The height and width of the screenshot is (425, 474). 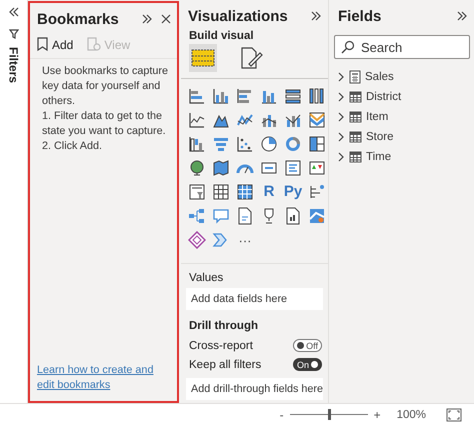 What do you see at coordinates (221, 216) in the screenshot?
I see `speech-bubble-icon` at bounding box center [221, 216].